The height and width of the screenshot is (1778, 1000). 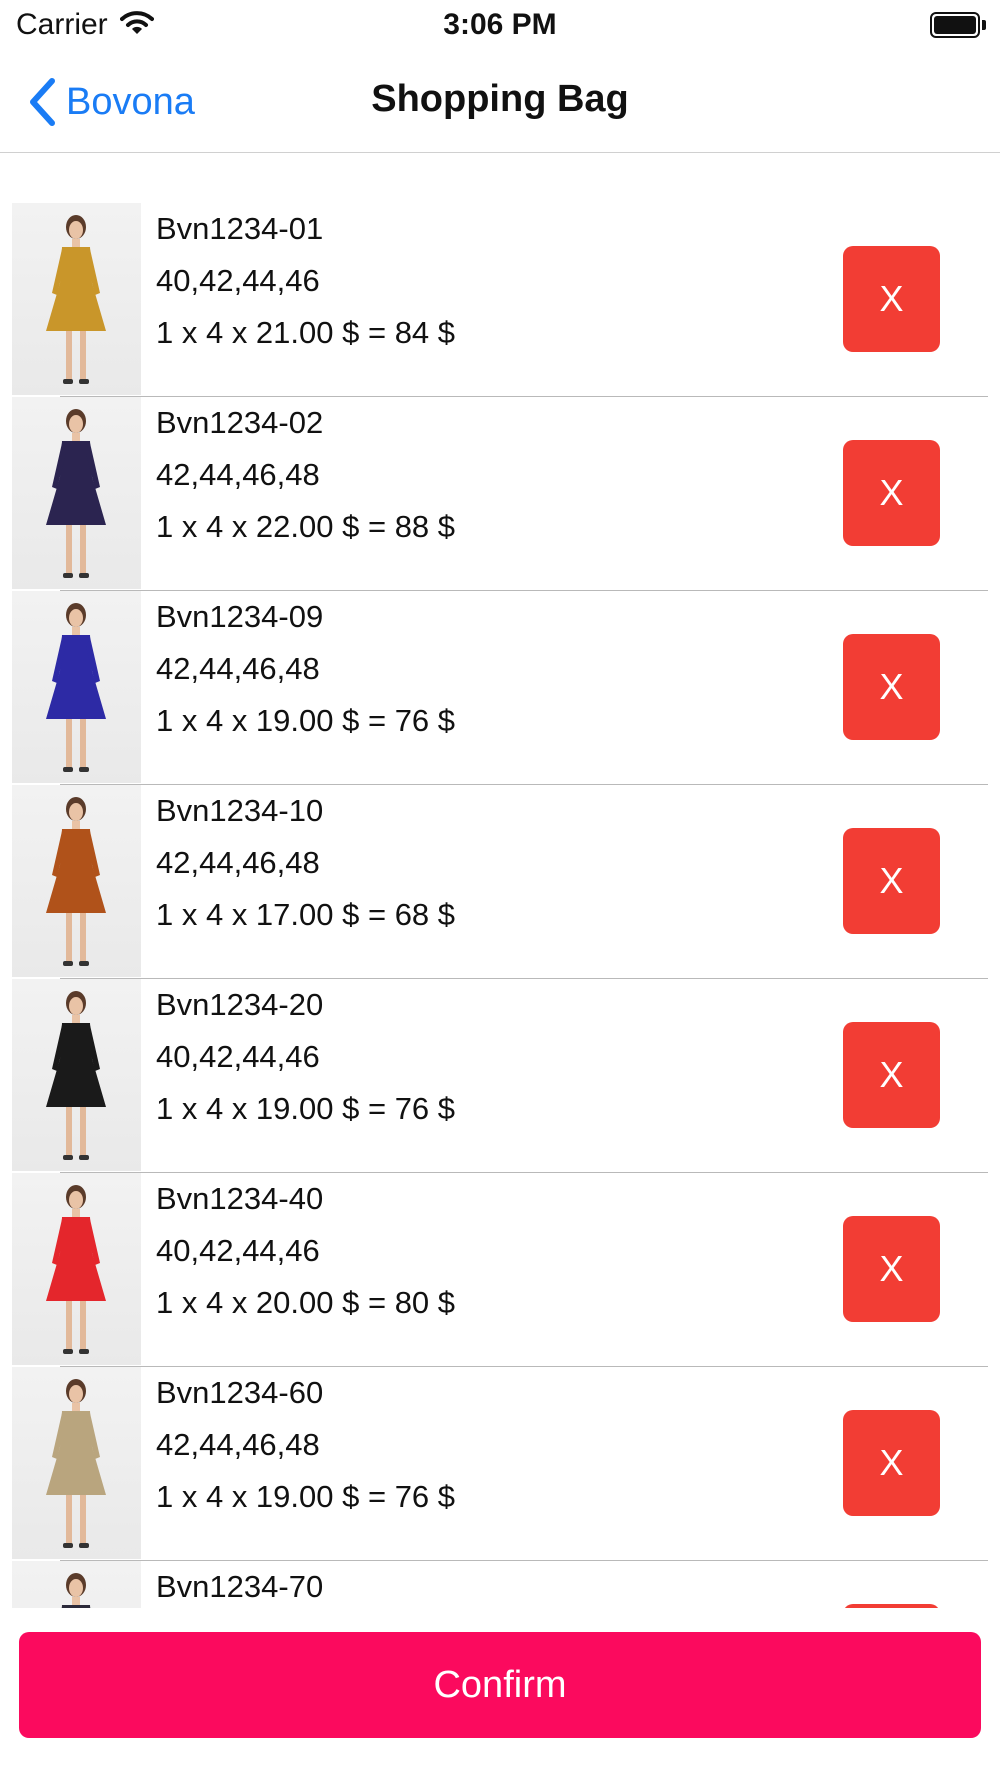 What do you see at coordinates (240, 1586) in the screenshot?
I see `product-code: Bvn1234-70` at bounding box center [240, 1586].